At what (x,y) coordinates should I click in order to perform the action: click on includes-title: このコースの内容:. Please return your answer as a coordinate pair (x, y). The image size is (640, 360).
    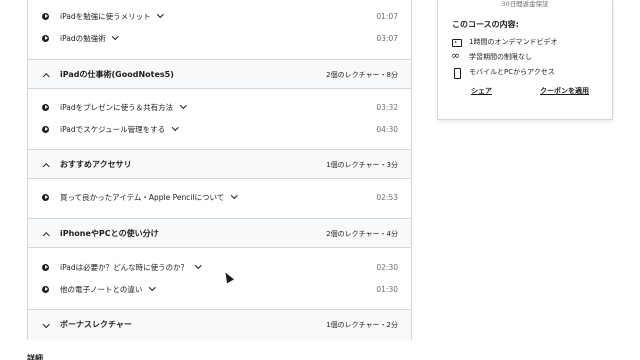
    Looking at the image, I should click on (485, 24).